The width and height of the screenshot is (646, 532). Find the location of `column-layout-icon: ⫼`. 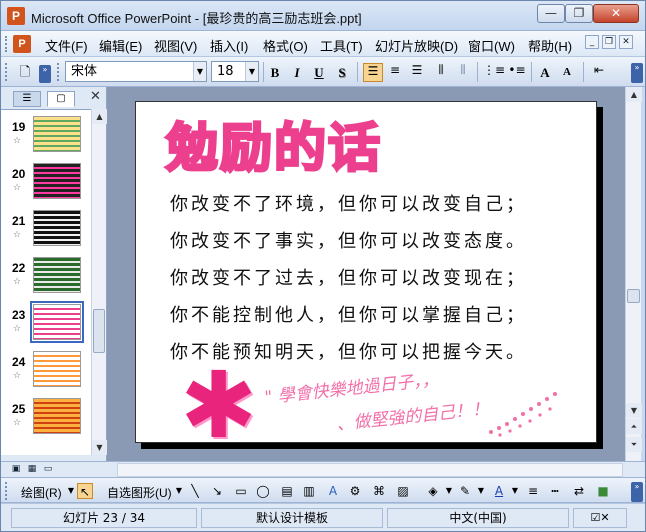

column-layout-icon: ⫼ is located at coordinates (463, 72).